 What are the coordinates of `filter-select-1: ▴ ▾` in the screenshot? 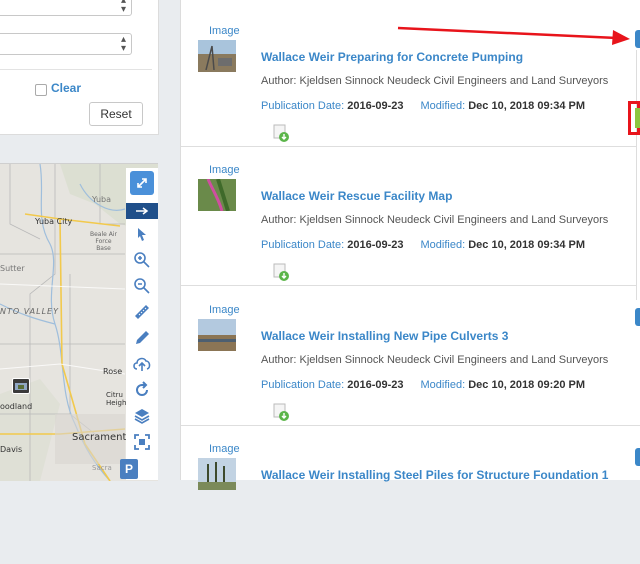 It's located at (66, 8).